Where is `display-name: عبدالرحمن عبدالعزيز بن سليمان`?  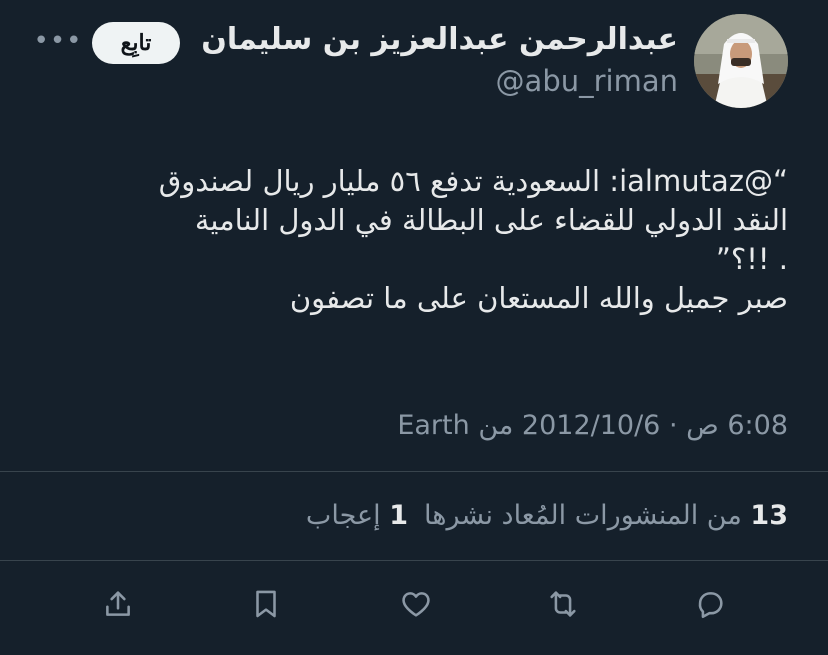 display-name: عبدالرحمن عبدالعزيز بن سليمان is located at coordinates (439, 39).